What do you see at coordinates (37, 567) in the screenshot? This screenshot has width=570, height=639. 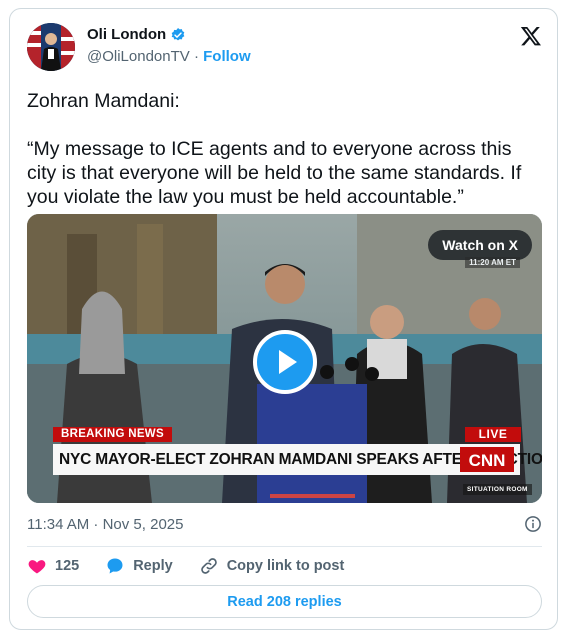 I see `heart-icon` at bounding box center [37, 567].